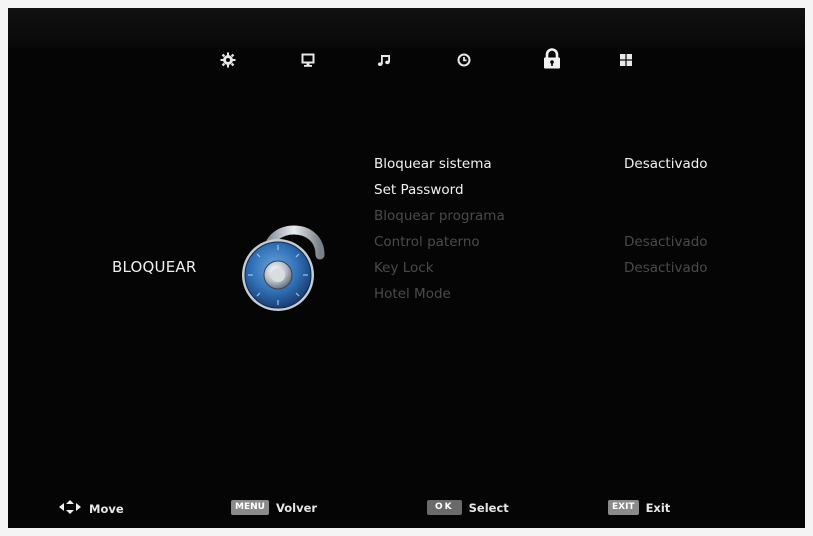  I want to click on category-title: BLOQUEAR, so click(154, 267).